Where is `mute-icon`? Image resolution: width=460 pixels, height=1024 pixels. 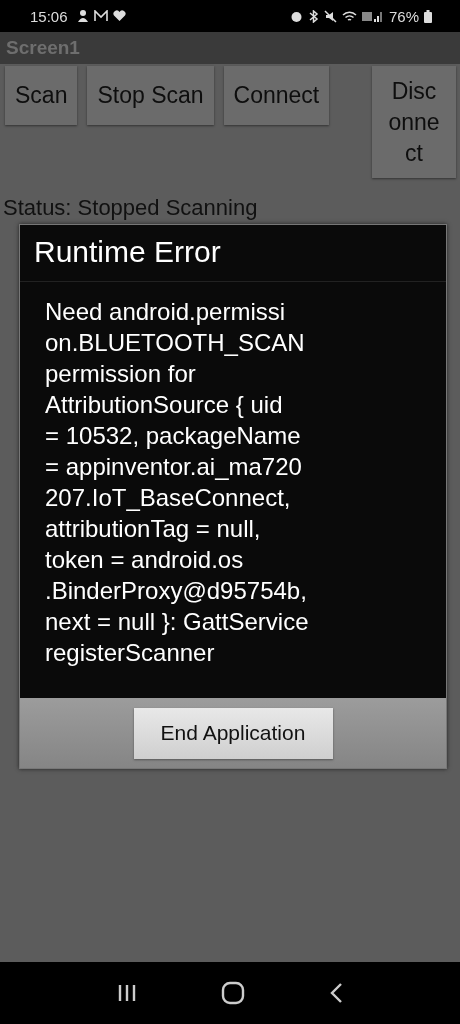 mute-icon is located at coordinates (330, 16).